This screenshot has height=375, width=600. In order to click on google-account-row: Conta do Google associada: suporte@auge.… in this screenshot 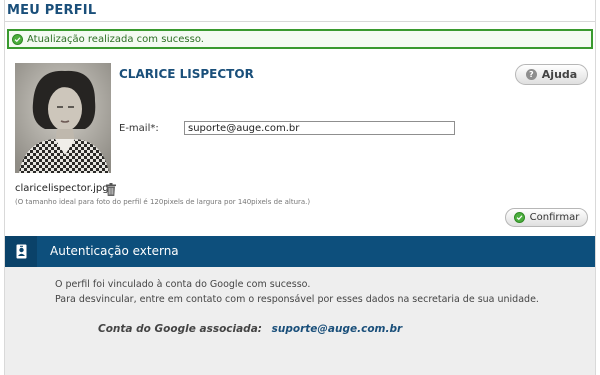, I will do `click(250, 329)`.